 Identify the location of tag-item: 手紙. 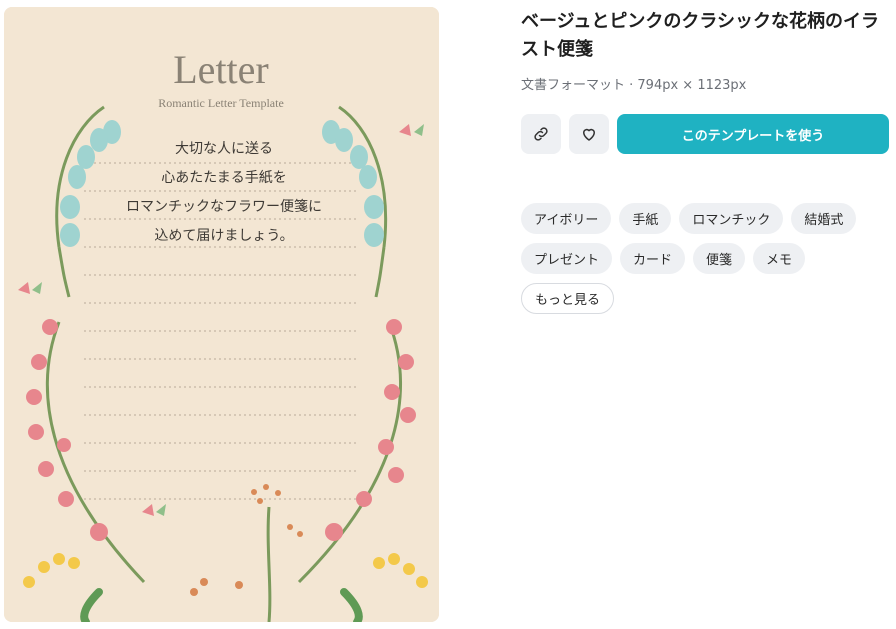
(645, 218).